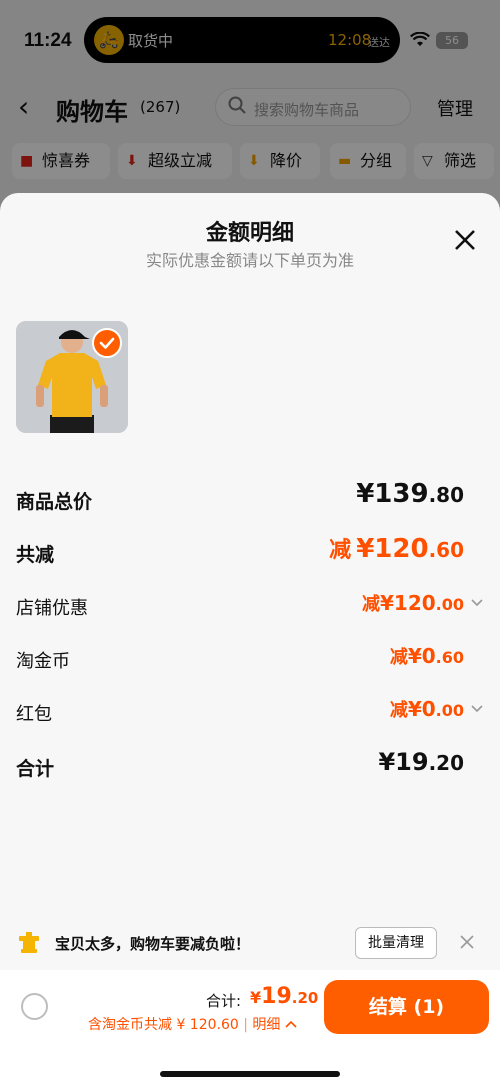 The image size is (500, 1087). What do you see at coordinates (35, 769) in the screenshot?
I see `row-label: 合计` at bounding box center [35, 769].